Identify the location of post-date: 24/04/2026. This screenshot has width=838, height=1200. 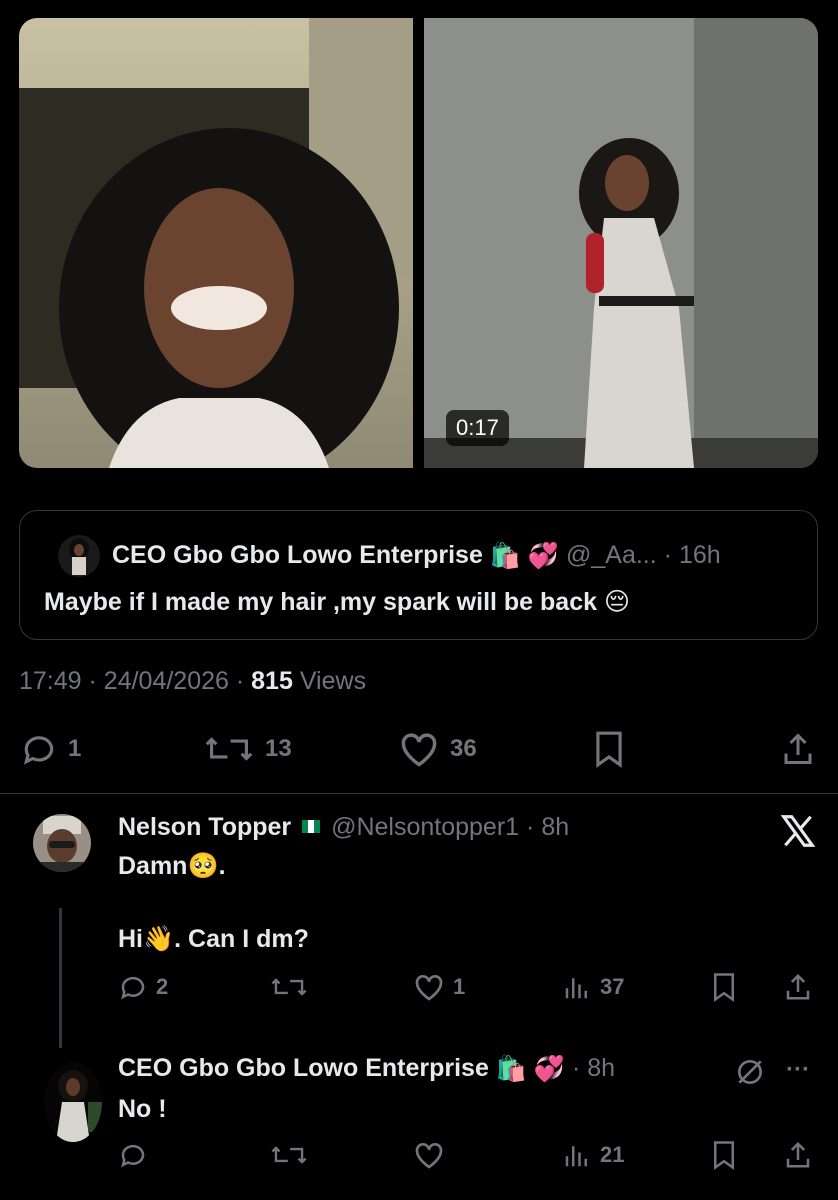
(166, 681).